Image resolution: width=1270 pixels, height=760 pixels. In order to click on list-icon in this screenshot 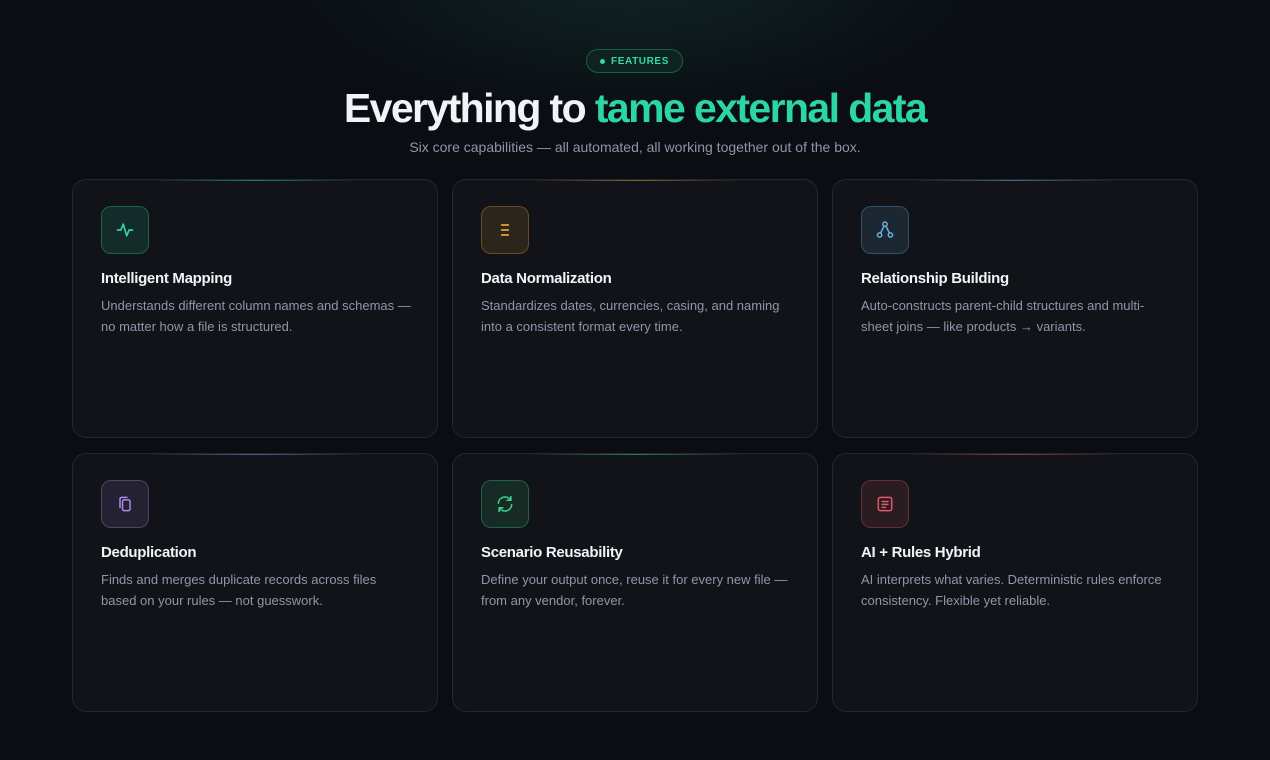, I will do `click(505, 230)`.